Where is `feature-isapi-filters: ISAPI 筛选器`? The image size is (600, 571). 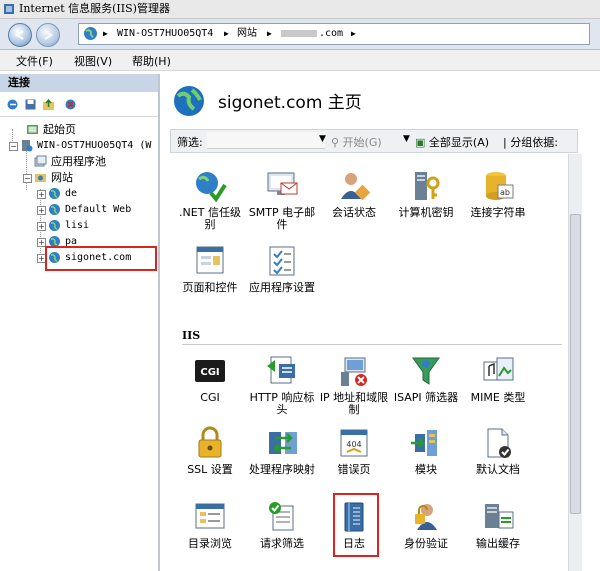
feature-isapi-filters: ISAPI 筛选器 is located at coordinates (426, 379).